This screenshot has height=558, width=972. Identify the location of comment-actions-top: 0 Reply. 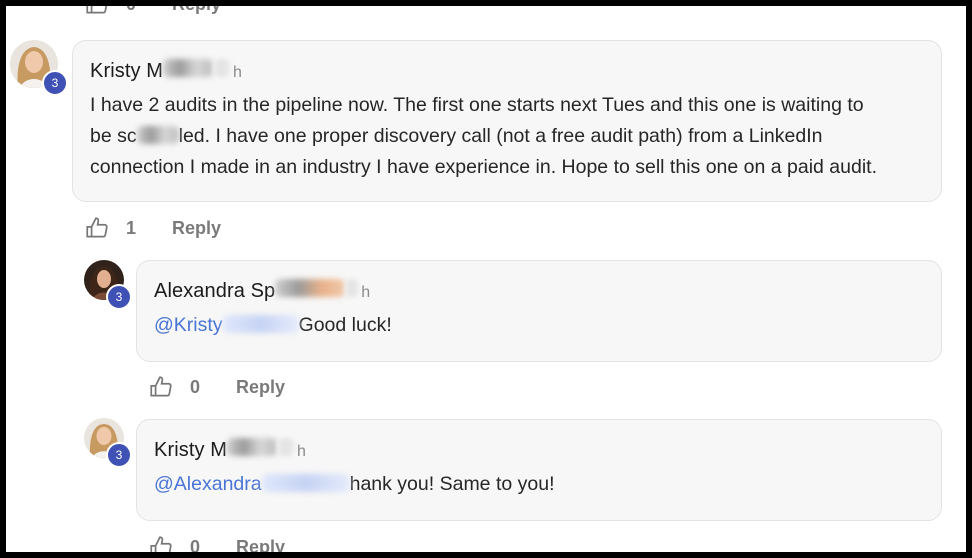
(152, 11).